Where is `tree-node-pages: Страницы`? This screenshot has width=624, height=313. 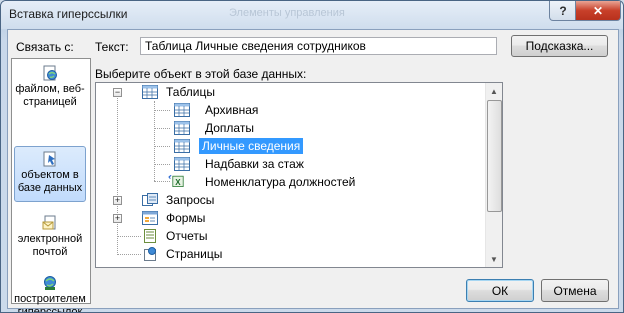 tree-node-pages: Страницы is located at coordinates (286, 254).